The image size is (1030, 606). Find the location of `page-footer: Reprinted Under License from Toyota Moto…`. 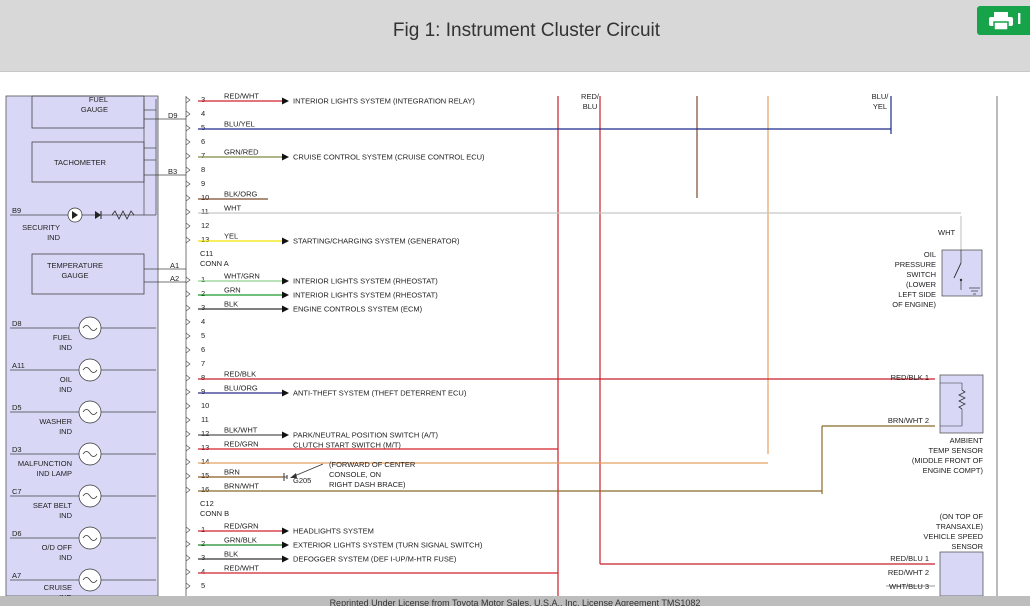

page-footer: Reprinted Under License from Toyota Moto… is located at coordinates (515, 601).